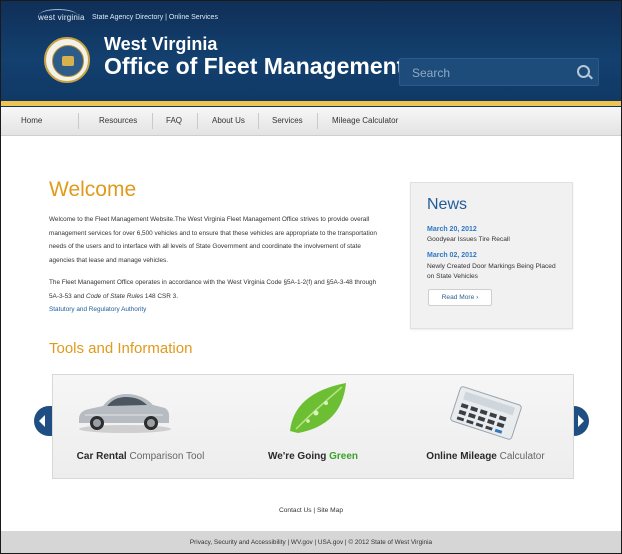 Image resolution: width=622 pixels, height=554 pixels. What do you see at coordinates (254, 66) in the screenshot?
I see `site-title-line2: Office of Fleet Management` at bounding box center [254, 66].